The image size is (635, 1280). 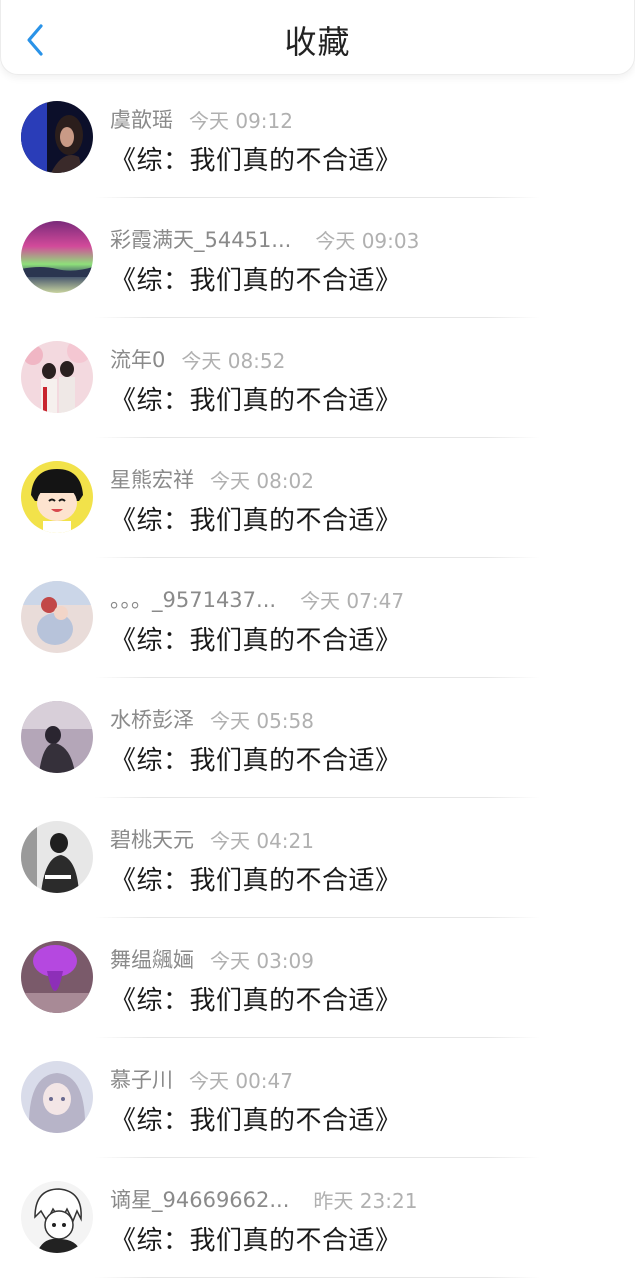 I want to click on list-item: 慕子川 今天 00:47 《综：我们真的不合适》, so click(x=317, y=1098).